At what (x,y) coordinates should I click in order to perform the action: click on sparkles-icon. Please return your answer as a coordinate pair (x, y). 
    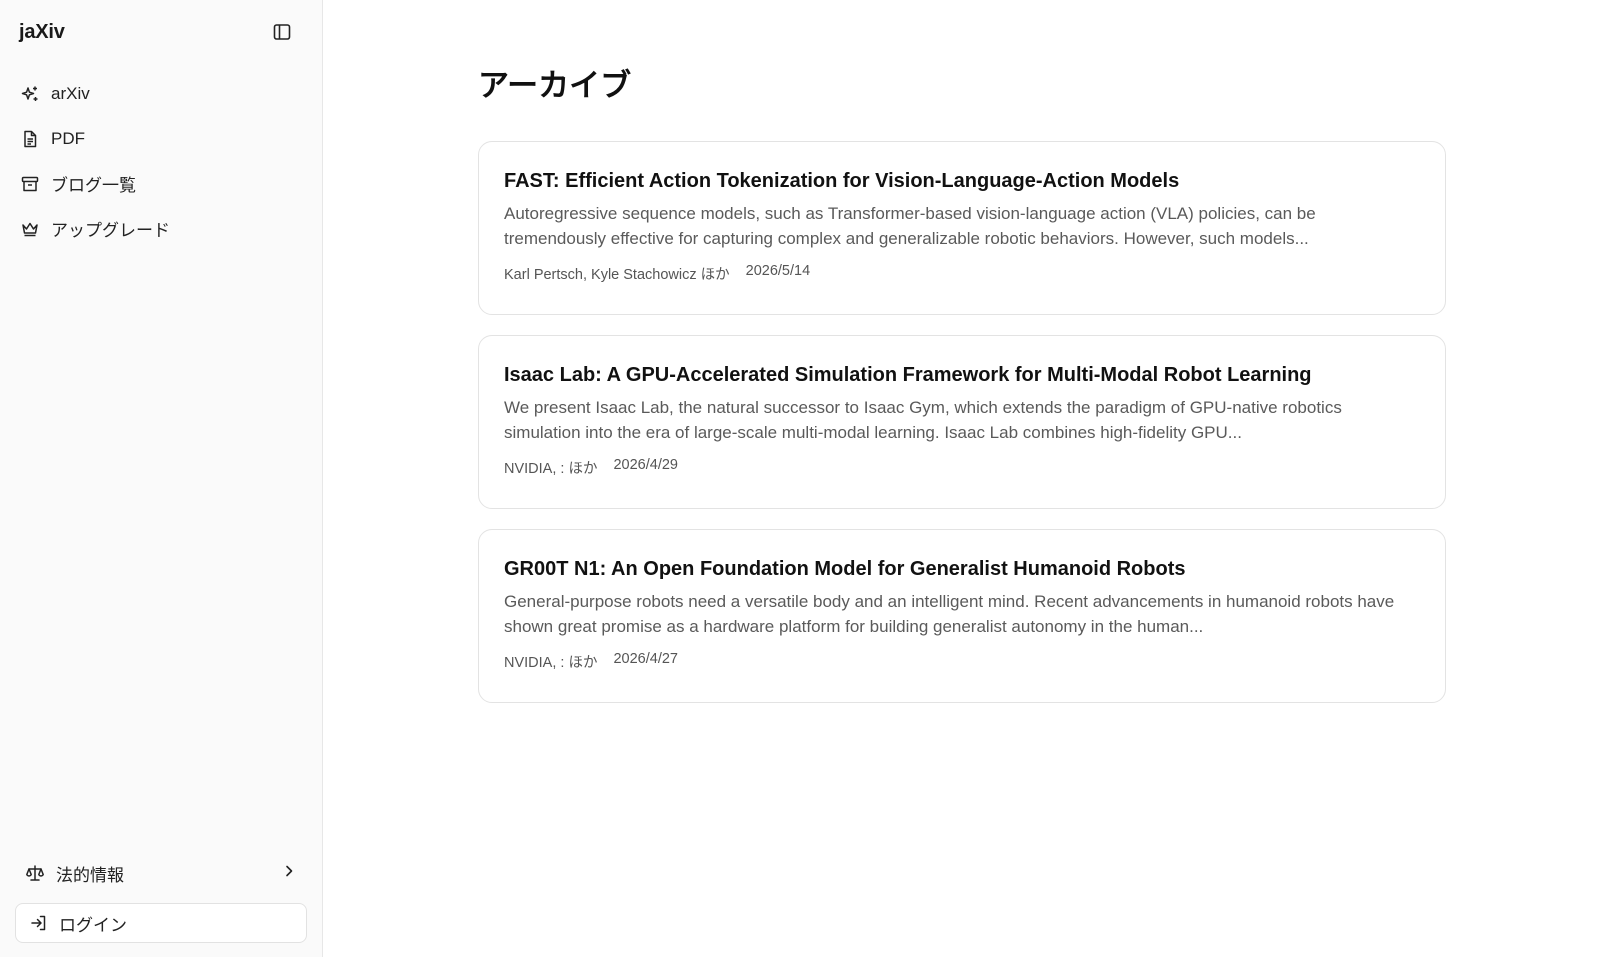
    Looking at the image, I should click on (30, 94).